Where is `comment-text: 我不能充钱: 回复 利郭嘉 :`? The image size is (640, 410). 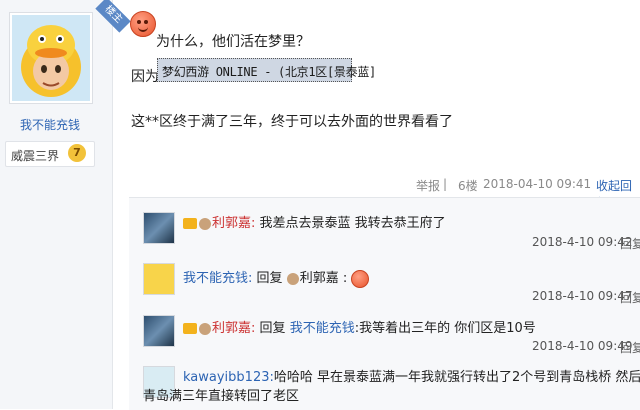 comment-text: 我不能充钱: 回复 利郭嘉 : is located at coordinates (276, 277).